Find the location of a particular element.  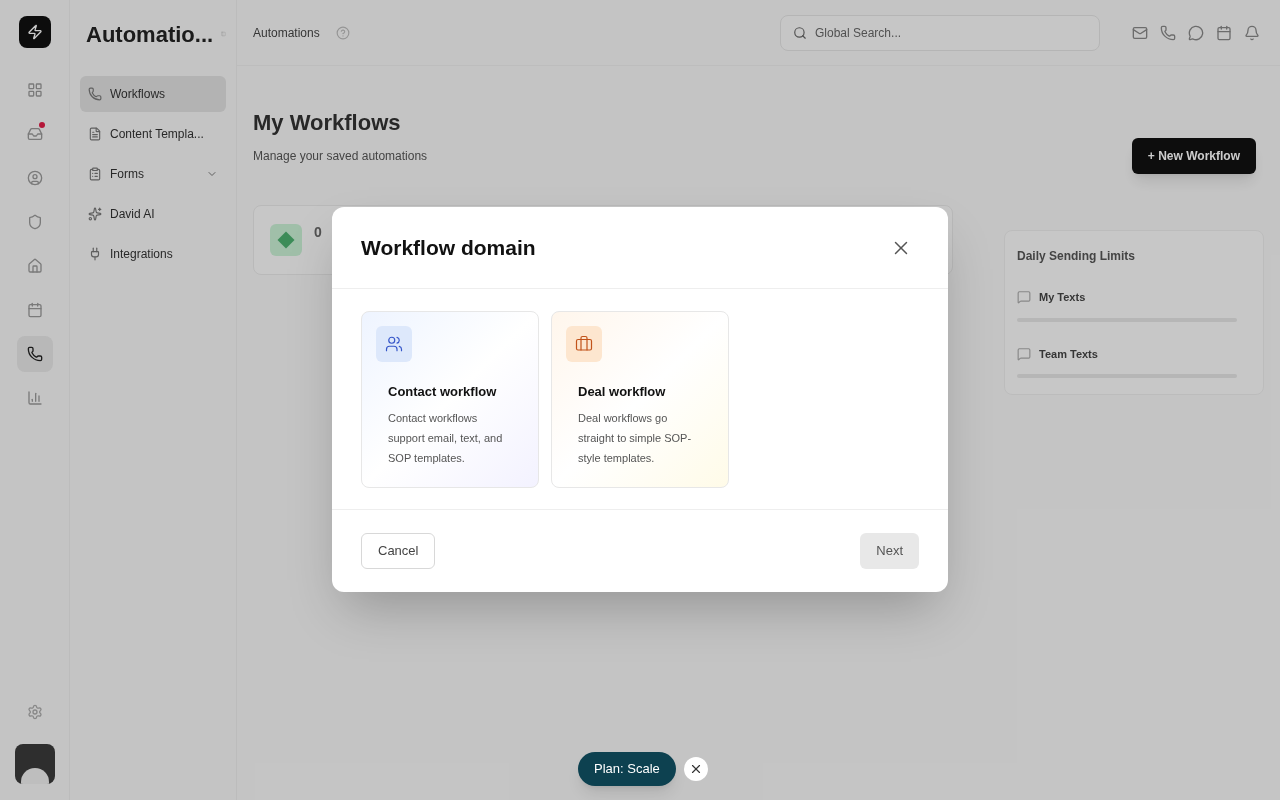

chart-icon is located at coordinates (34, 398).